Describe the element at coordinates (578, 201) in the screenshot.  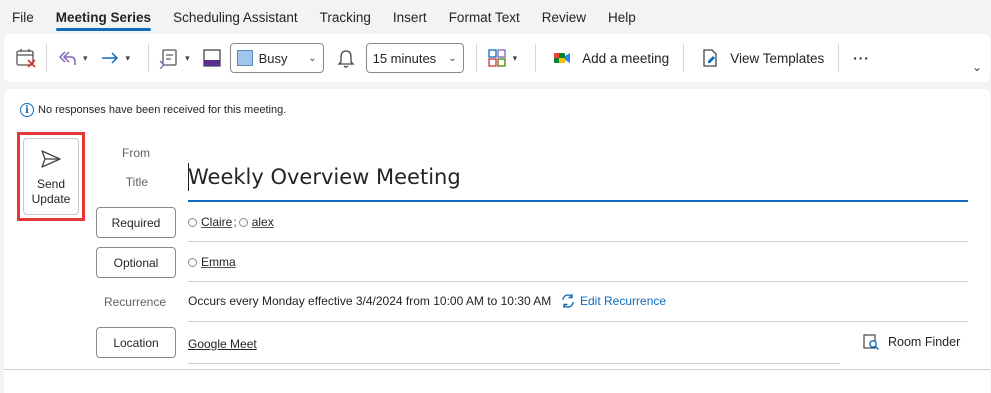
I see `title-underline` at that location.